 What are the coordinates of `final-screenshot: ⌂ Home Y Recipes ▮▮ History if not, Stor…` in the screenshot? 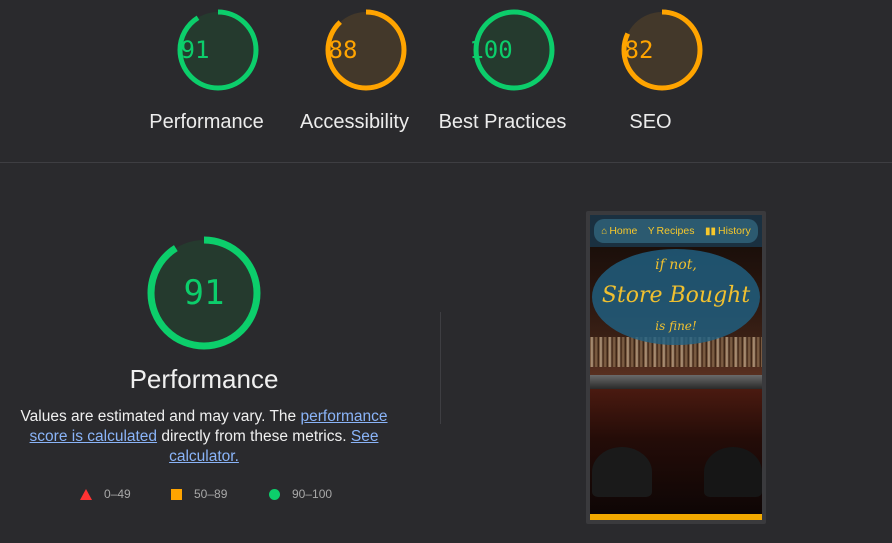 It's located at (676, 367).